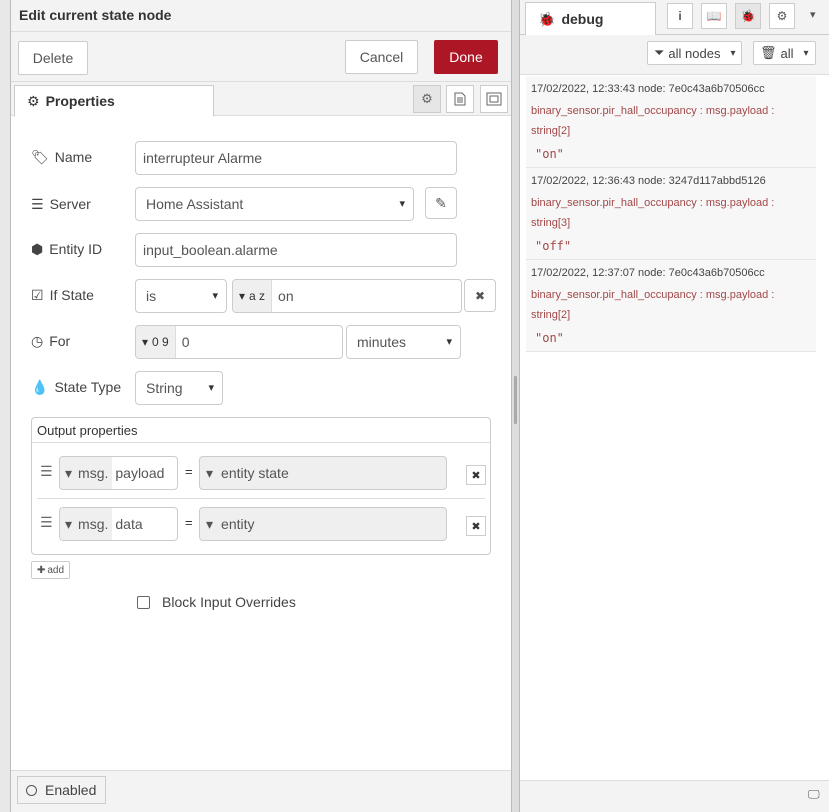  I want to click on for-unit-select: minutes ▾, so click(403, 342).